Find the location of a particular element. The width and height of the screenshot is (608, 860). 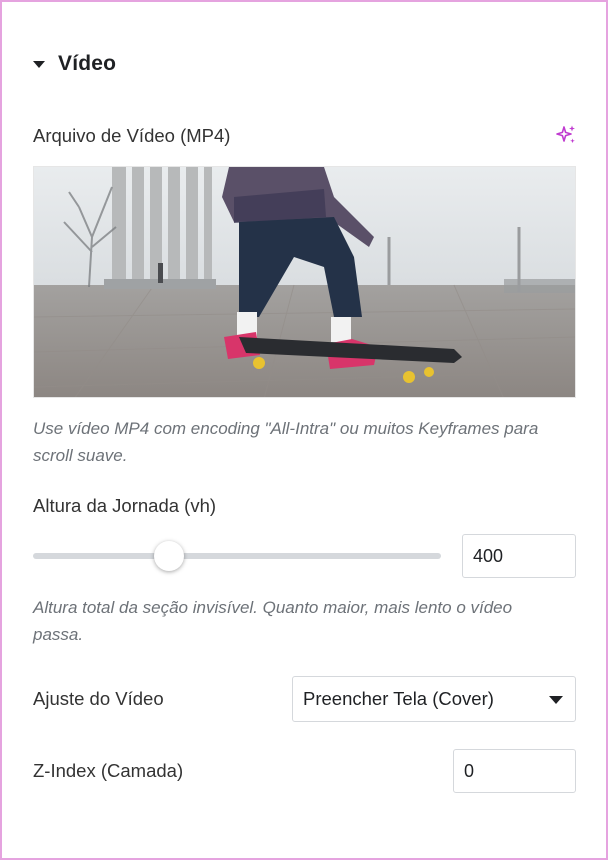

sparkles-icon is located at coordinates (566, 135).